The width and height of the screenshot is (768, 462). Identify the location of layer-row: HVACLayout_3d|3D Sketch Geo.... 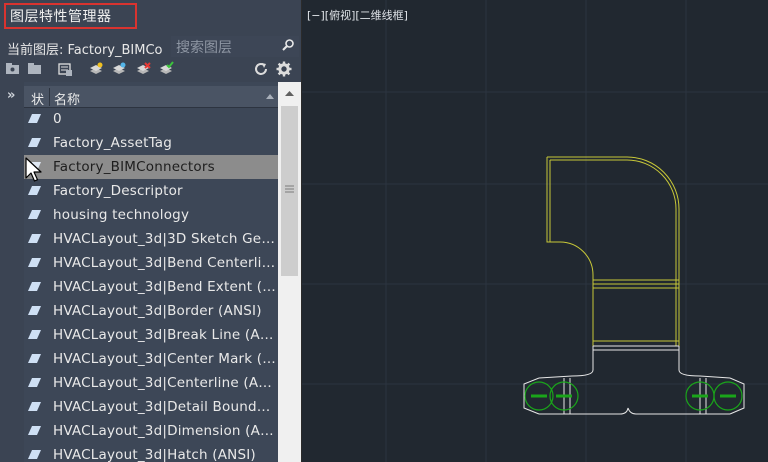
(151, 239).